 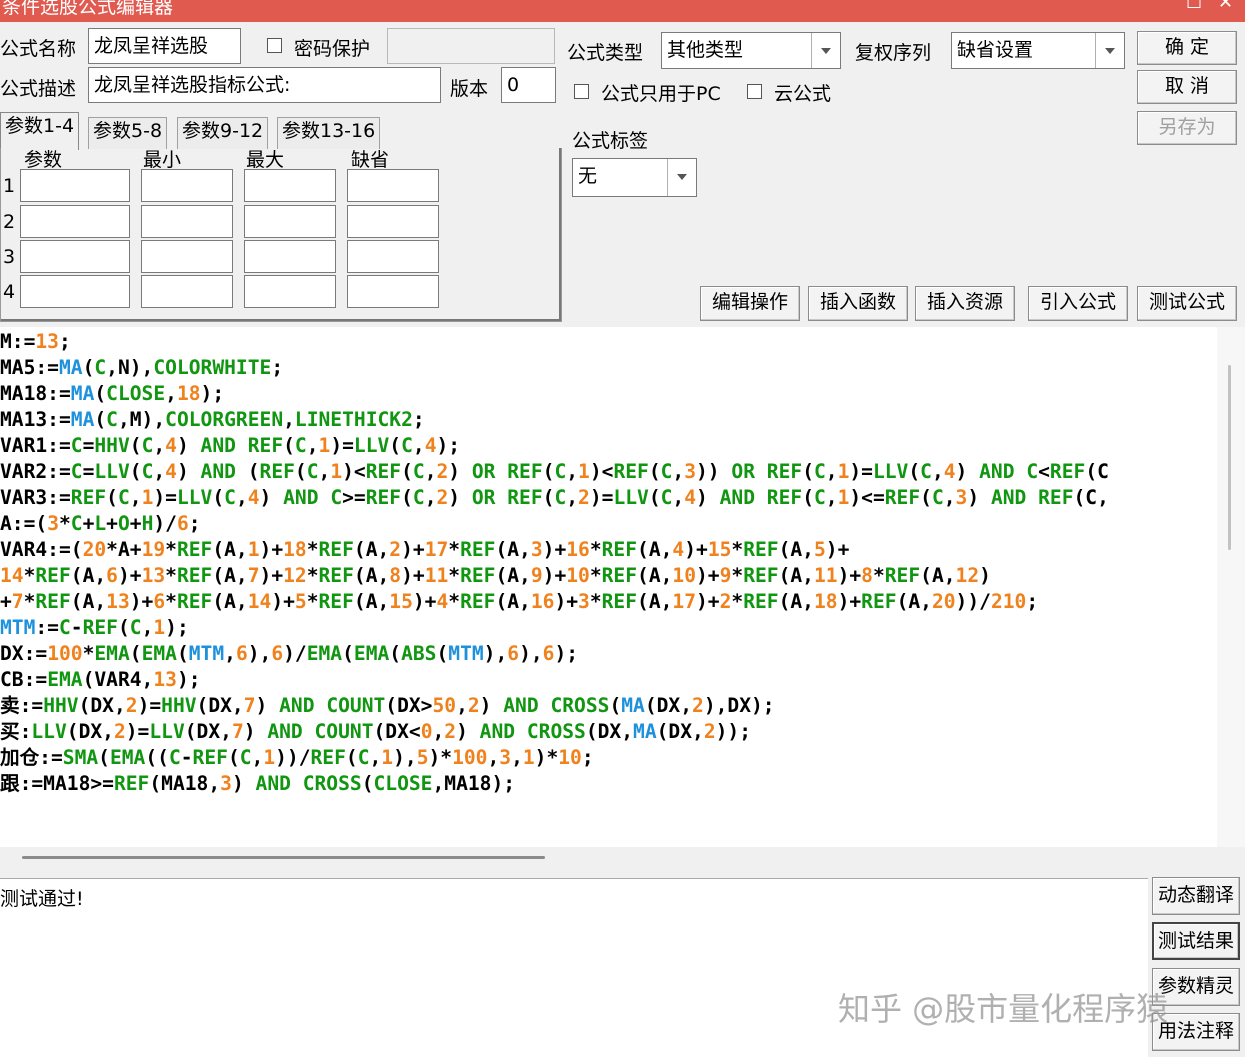 I want to click on close-icon: ✕, so click(x=1225, y=6).